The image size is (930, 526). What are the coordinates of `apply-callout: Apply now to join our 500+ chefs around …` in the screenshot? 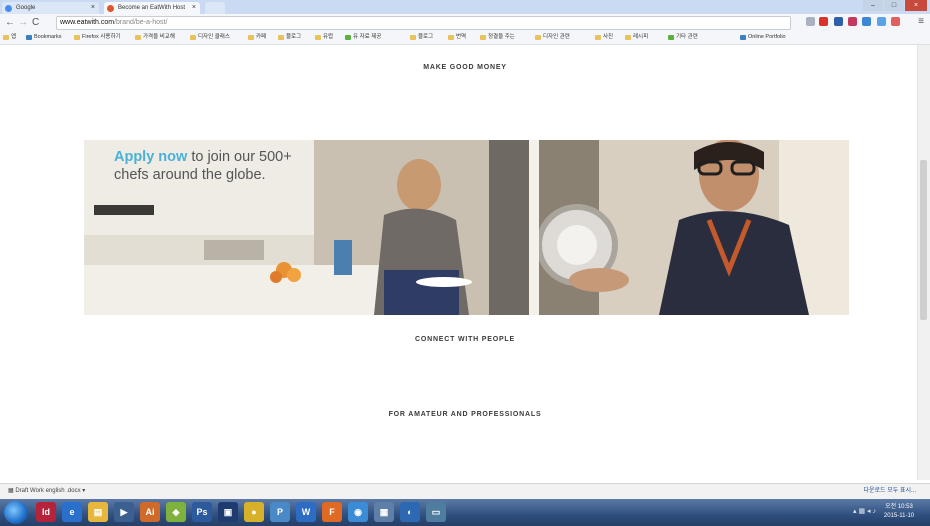 It's located at (209, 166).